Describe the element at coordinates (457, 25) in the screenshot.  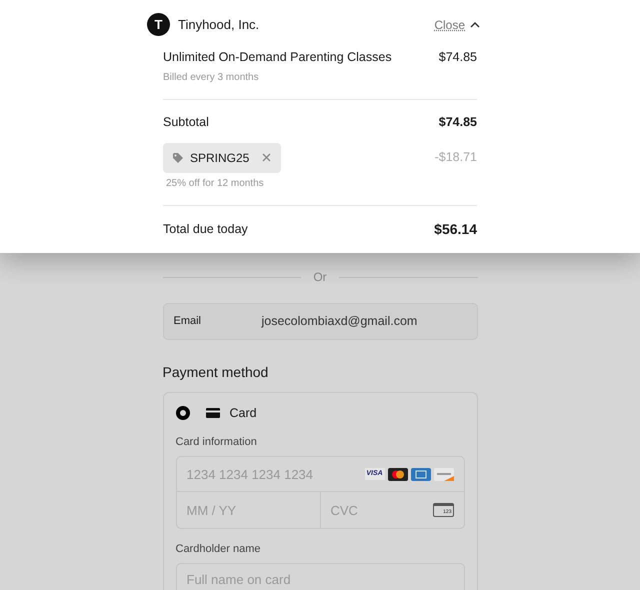
I see `close-button: Close` at that location.